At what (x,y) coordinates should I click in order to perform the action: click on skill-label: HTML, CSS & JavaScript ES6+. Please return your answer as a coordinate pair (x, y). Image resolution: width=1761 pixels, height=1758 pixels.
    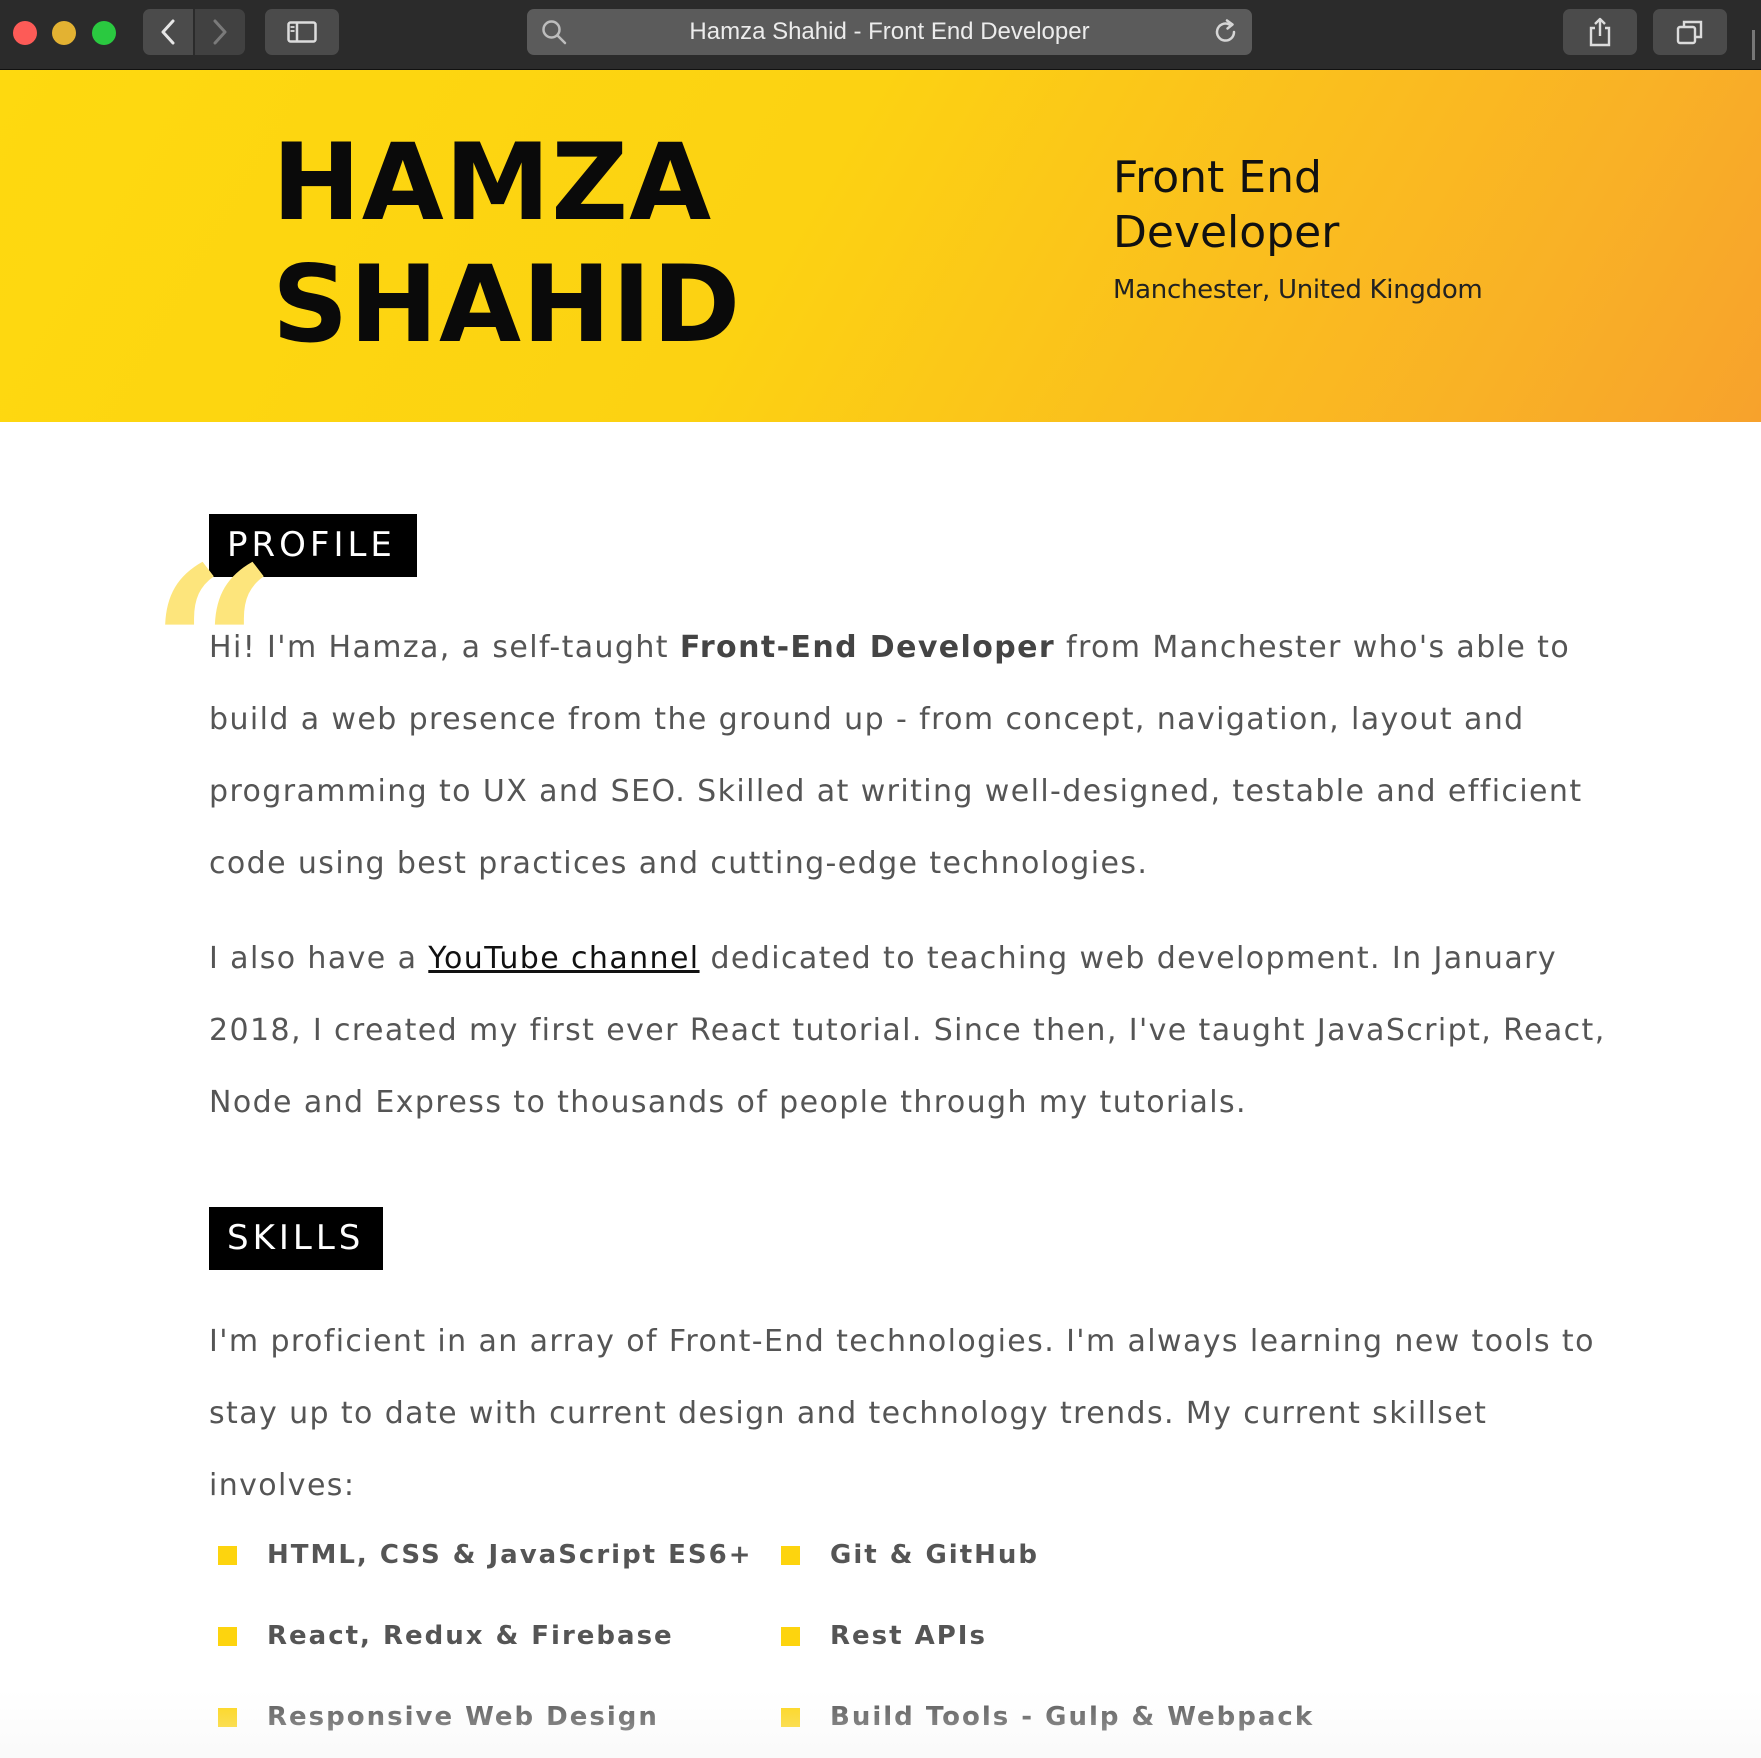
    Looking at the image, I should click on (510, 1555).